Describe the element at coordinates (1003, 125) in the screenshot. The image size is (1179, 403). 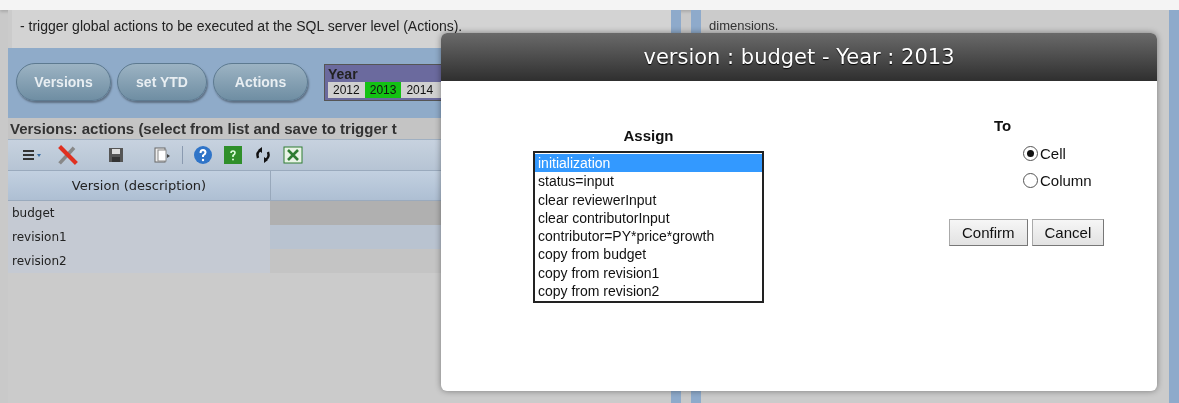
I see `to-label: To` at that location.